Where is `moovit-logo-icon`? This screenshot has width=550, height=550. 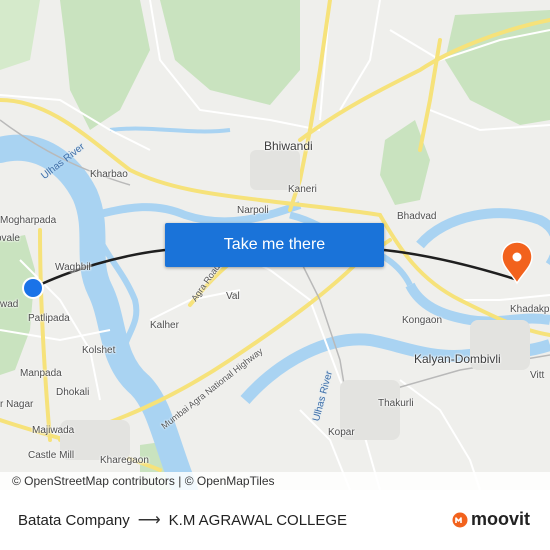 moovit-logo-icon is located at coordinates (460, 519).